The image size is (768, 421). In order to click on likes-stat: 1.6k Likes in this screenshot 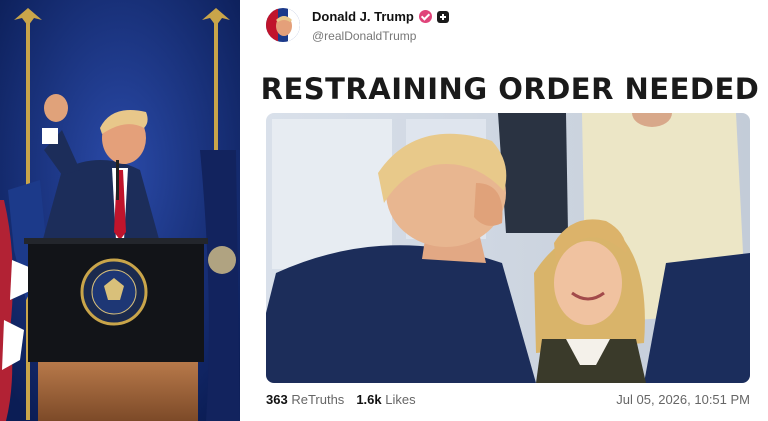, I will do `click(385, 399)`.